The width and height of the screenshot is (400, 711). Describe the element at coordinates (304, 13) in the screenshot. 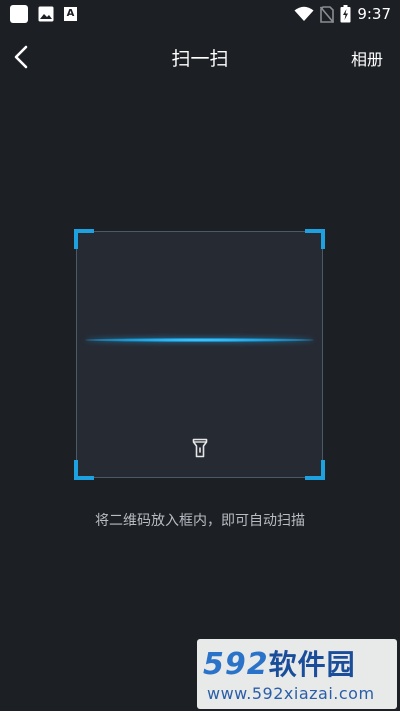

I see `wifi-icon` at that location.